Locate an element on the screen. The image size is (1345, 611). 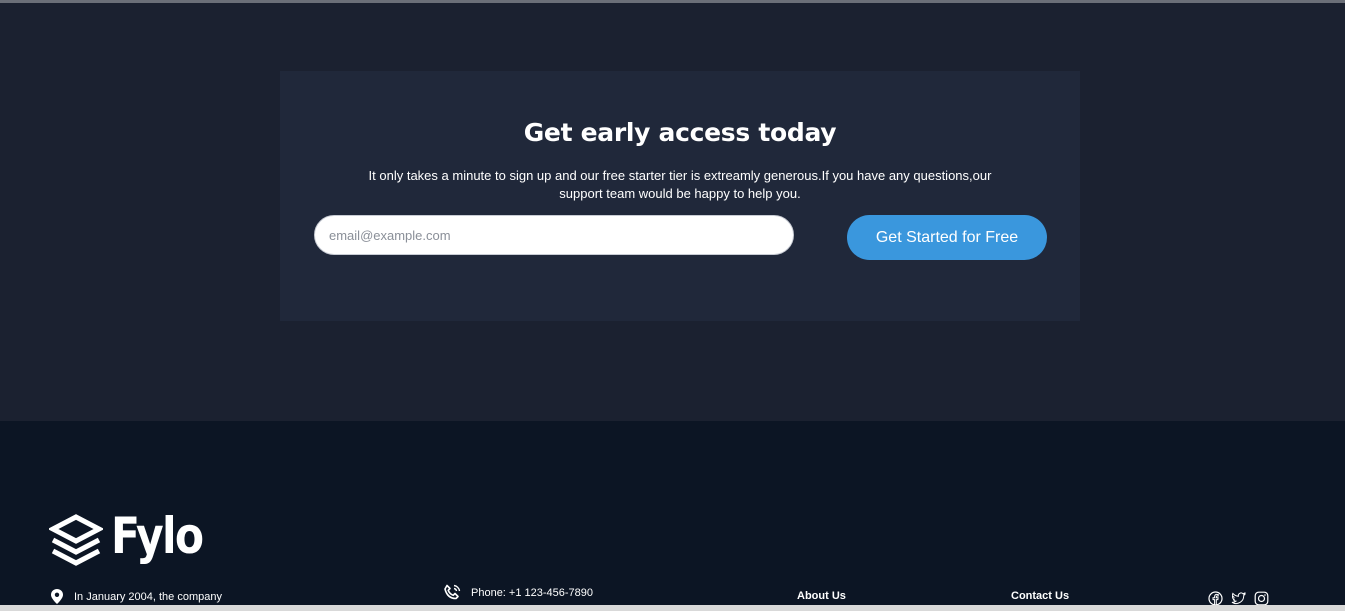
about-us-link: About Us is located at coordinates (821, 596).